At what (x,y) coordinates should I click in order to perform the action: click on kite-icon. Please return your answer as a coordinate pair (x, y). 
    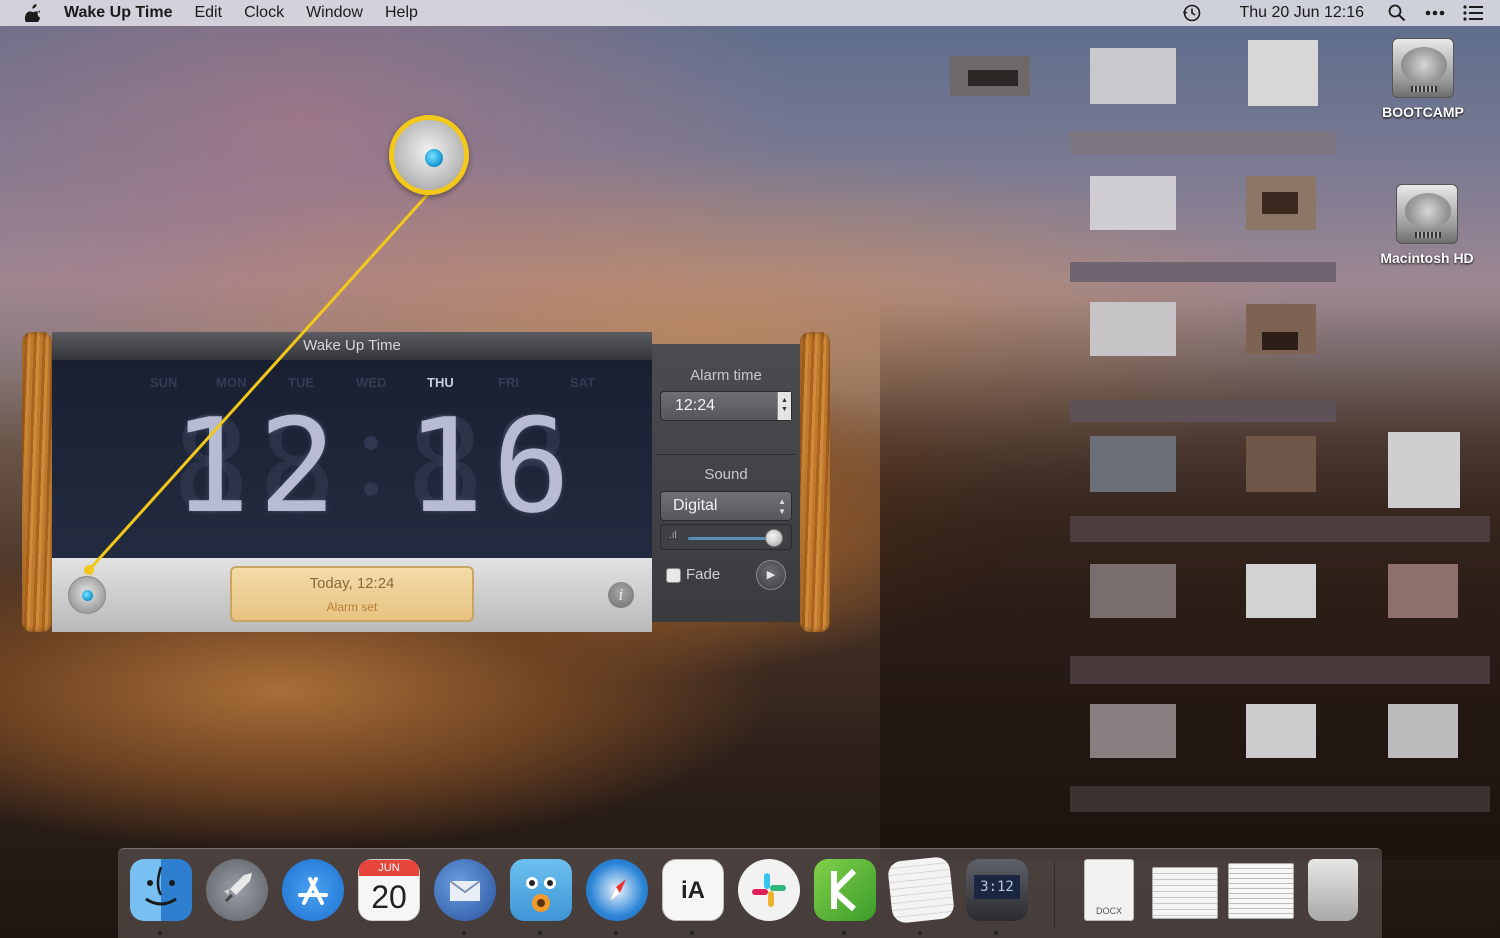
    Looking at the image, I should click on (845, 890).